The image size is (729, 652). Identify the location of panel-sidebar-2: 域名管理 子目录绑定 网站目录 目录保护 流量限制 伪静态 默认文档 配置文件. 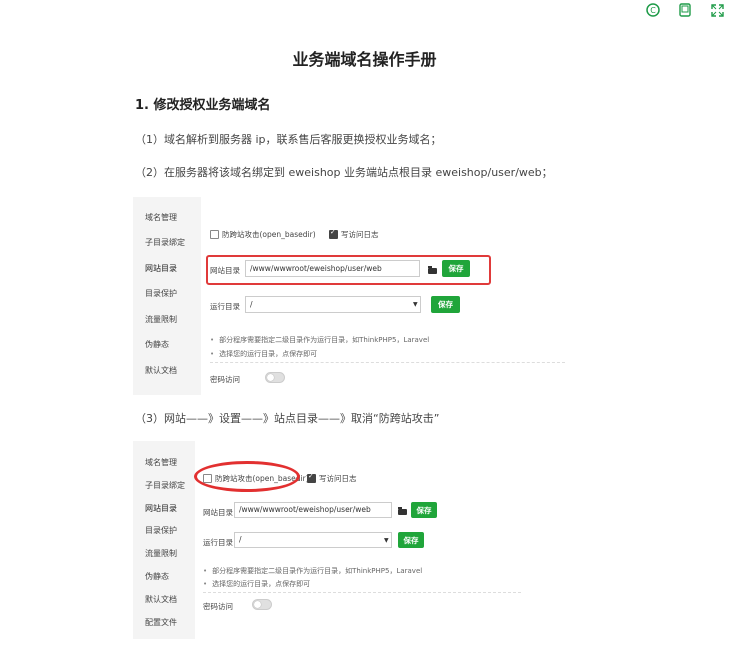
(164, 540).